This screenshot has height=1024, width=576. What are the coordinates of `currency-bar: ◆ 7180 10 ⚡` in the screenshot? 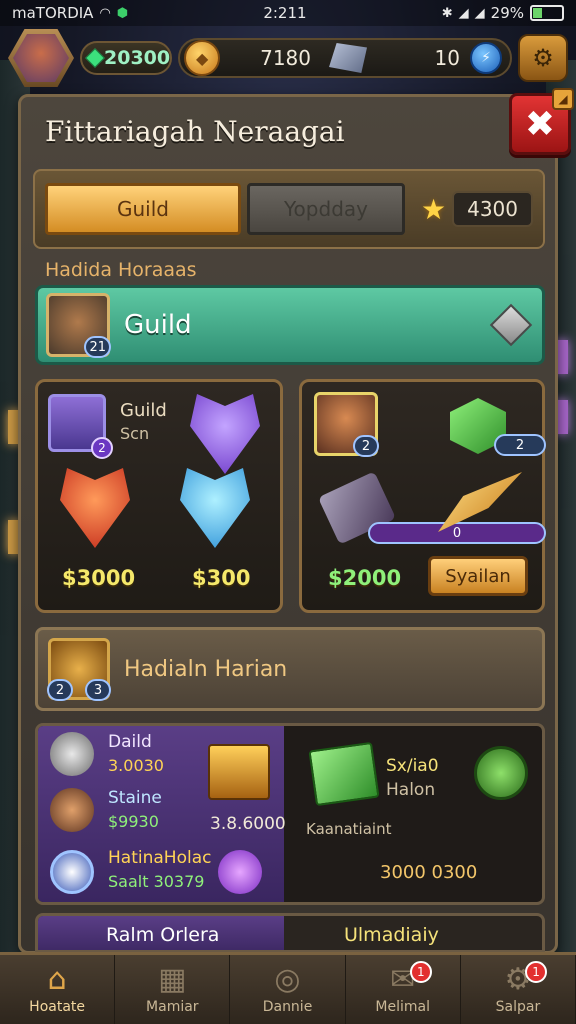 It's located at (345, 58).